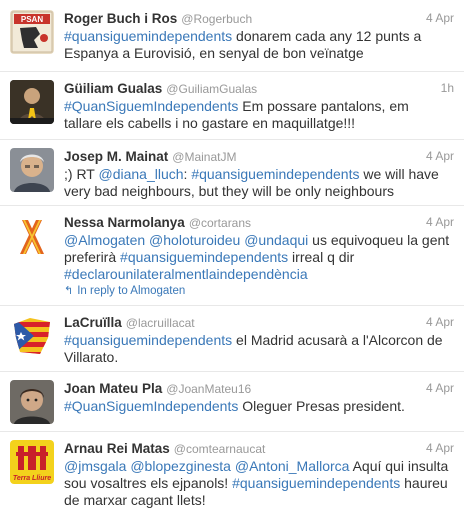 The height and width of the screenshot is (516, 464). What do you see at coordinates (220, 223) in the screenshot?
I see `author-handle: @cortarans` at bounding box center [220, 223].